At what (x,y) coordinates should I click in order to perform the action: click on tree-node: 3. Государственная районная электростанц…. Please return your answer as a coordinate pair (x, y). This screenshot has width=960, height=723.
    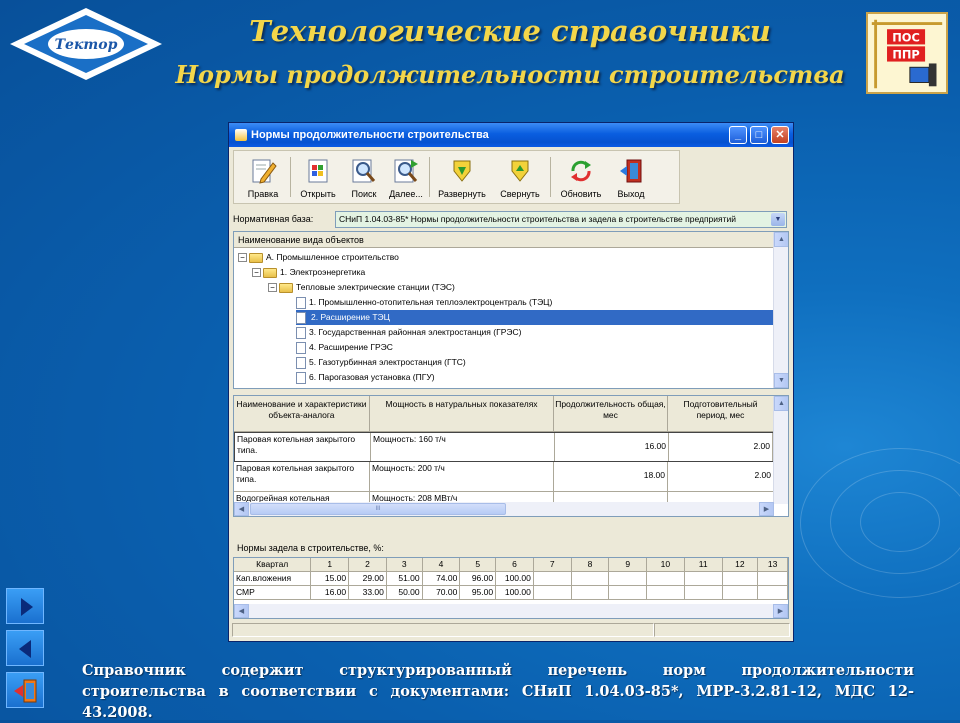
    Looking at the image, I should click on (408, 332).